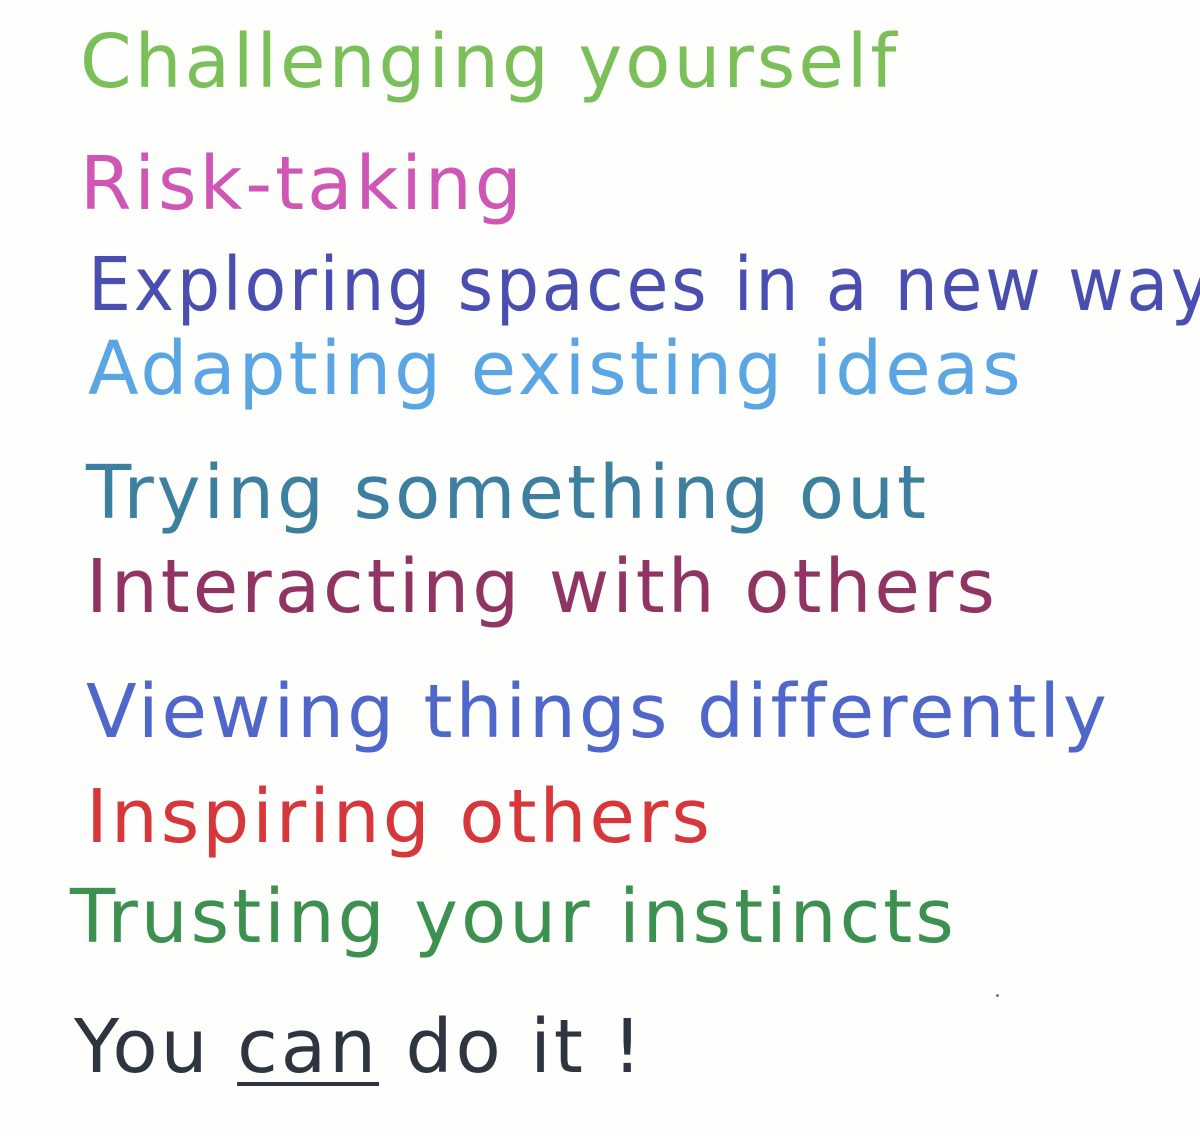  I want to click on closing-after: do it !, so click(512, 1047).